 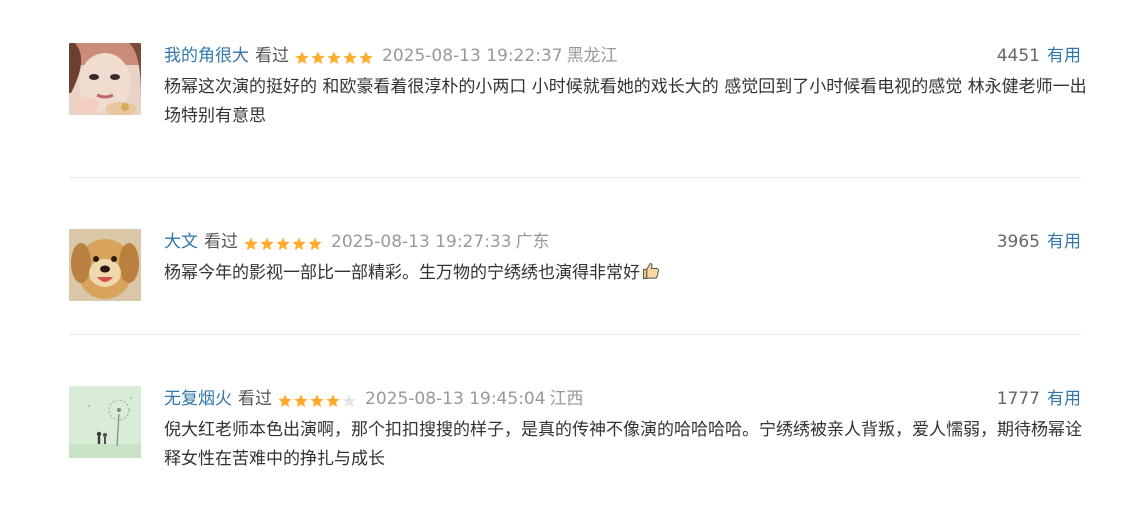 I want to click on vote-area: 3965 有用, so click(x=1039, y=242).